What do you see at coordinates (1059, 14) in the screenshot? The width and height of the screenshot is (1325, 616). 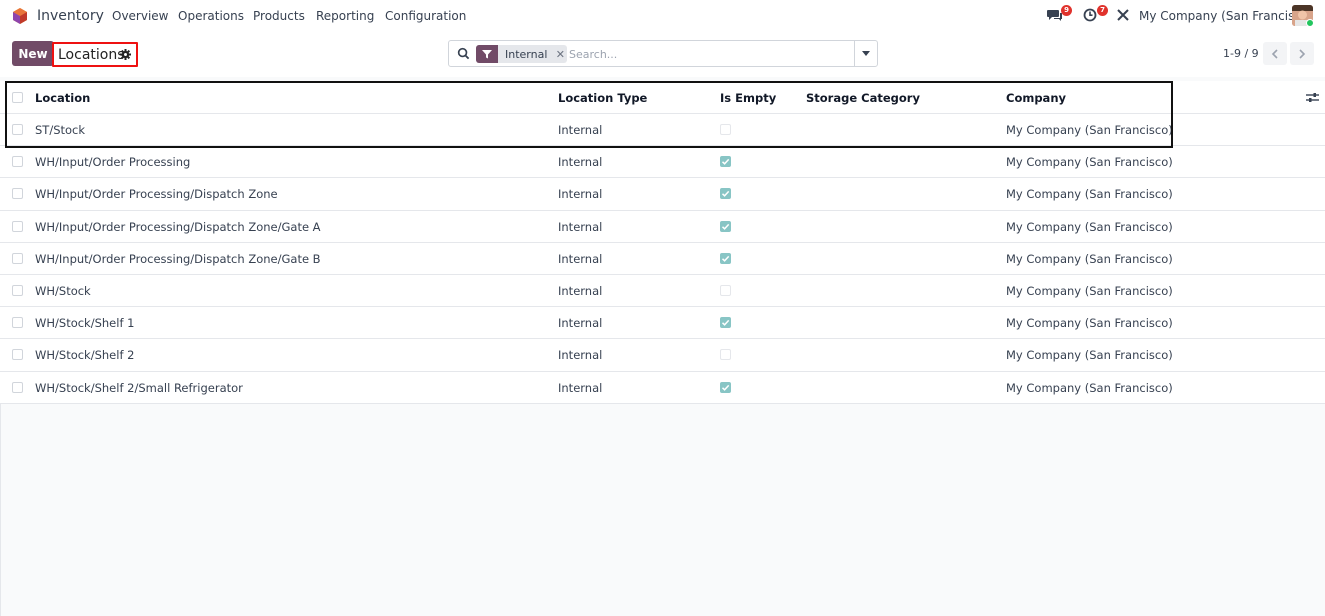 I see `messages-button: 9` at bounding box center [1059, 14].